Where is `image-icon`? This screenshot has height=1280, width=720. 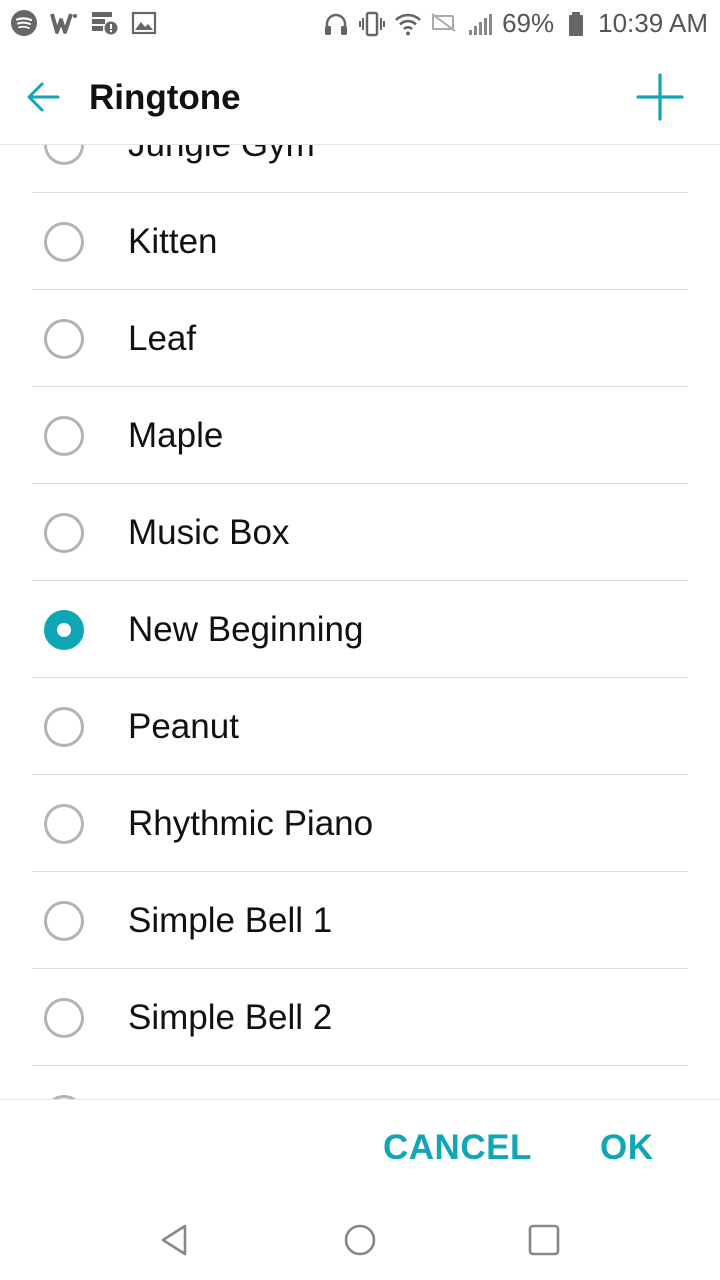 image-icon is located at coordinates (144, 23).